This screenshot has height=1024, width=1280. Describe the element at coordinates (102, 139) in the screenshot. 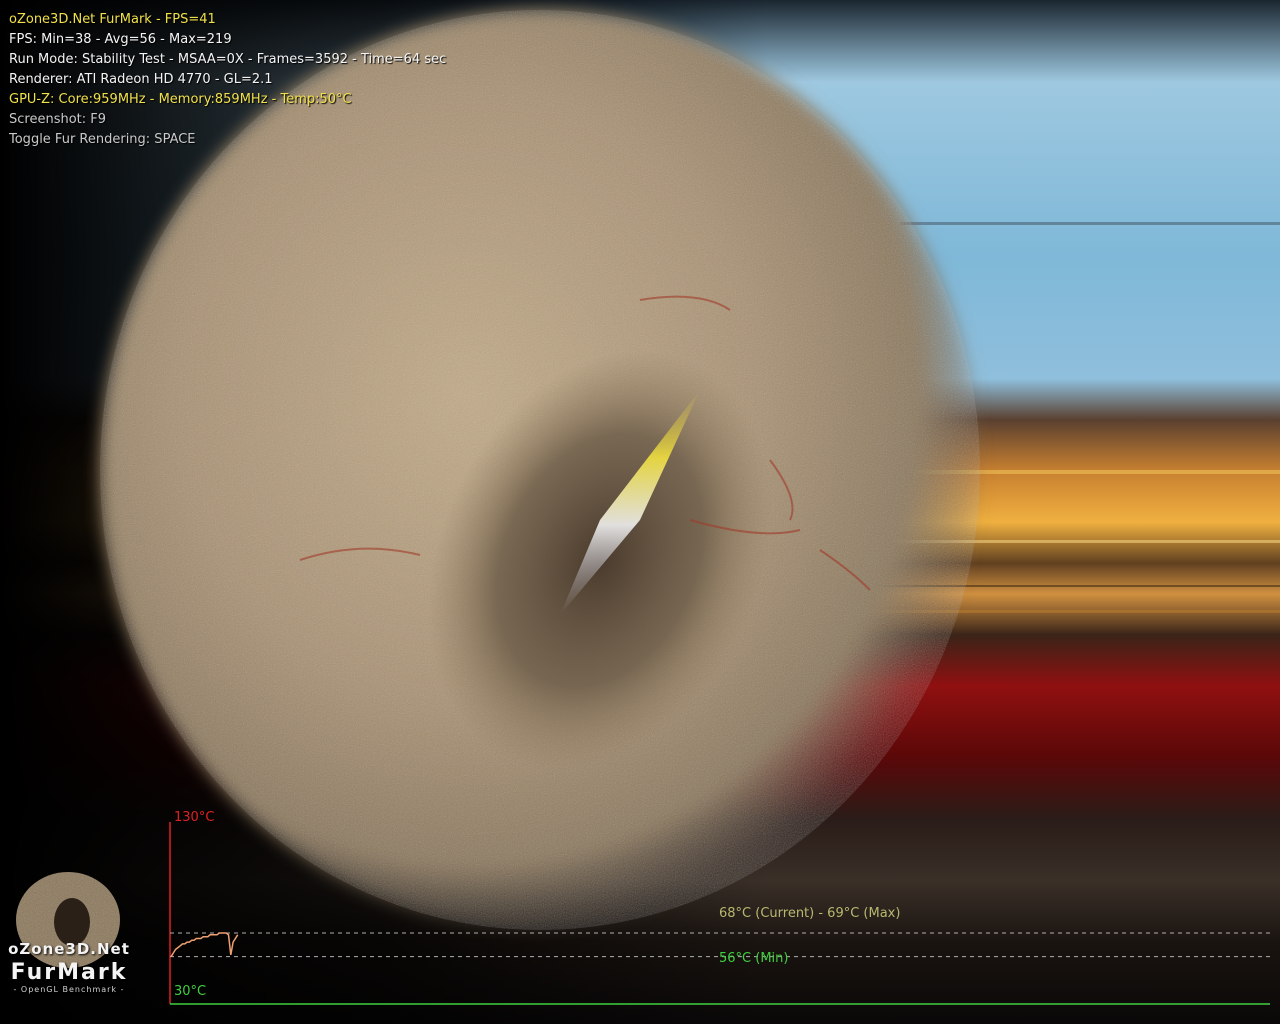

I see `toggle-fur-hint-line: Toggle Fur Rendering: SPACE` at that location.